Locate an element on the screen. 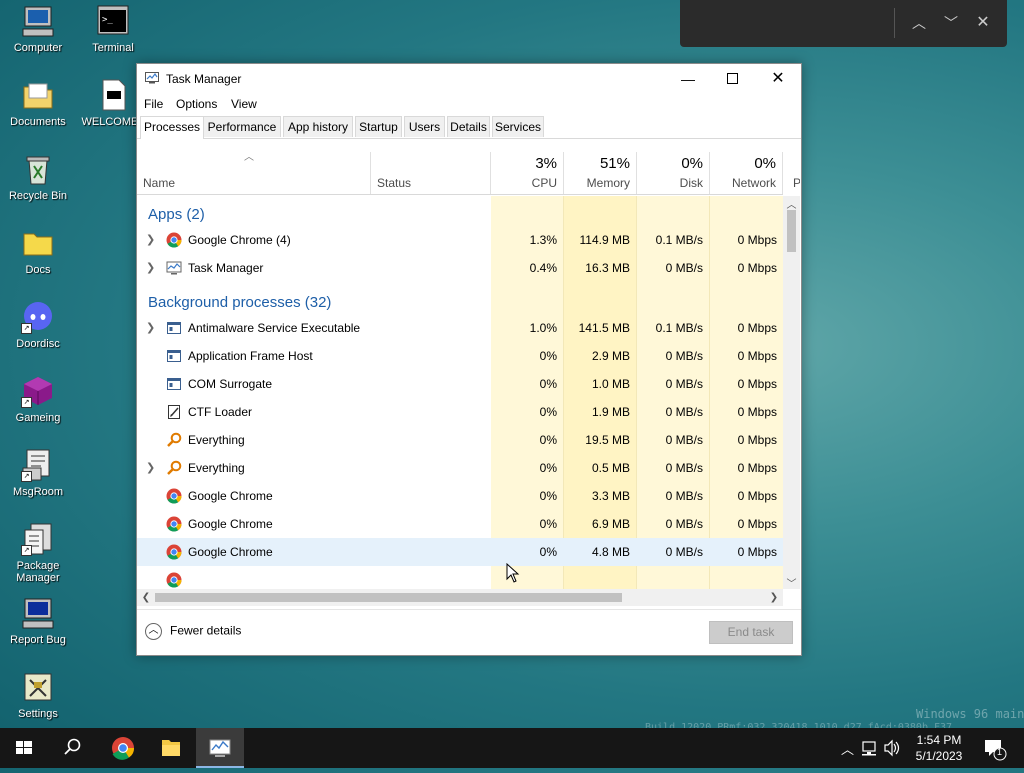 This screenshot has width=1024, height=773. process-cpu: 0% is located at coordinates (548, 468).